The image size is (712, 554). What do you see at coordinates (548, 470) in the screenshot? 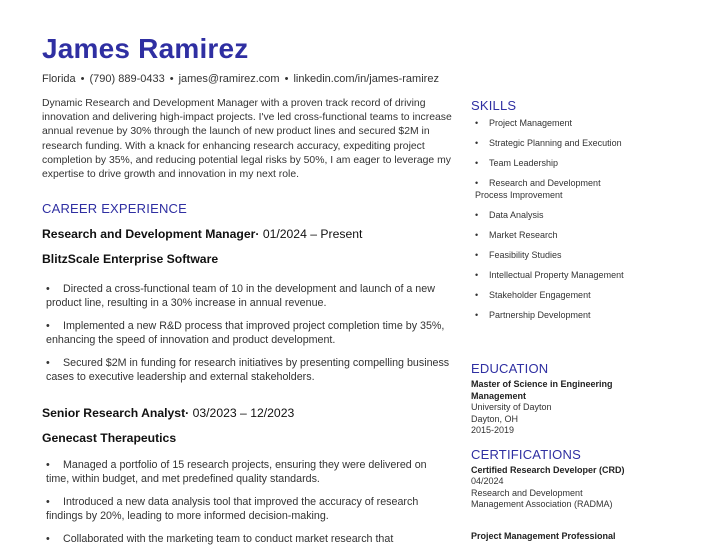
I see `certification-name: Certified Research Developer (CRD)` at bounding box center [548, 470].